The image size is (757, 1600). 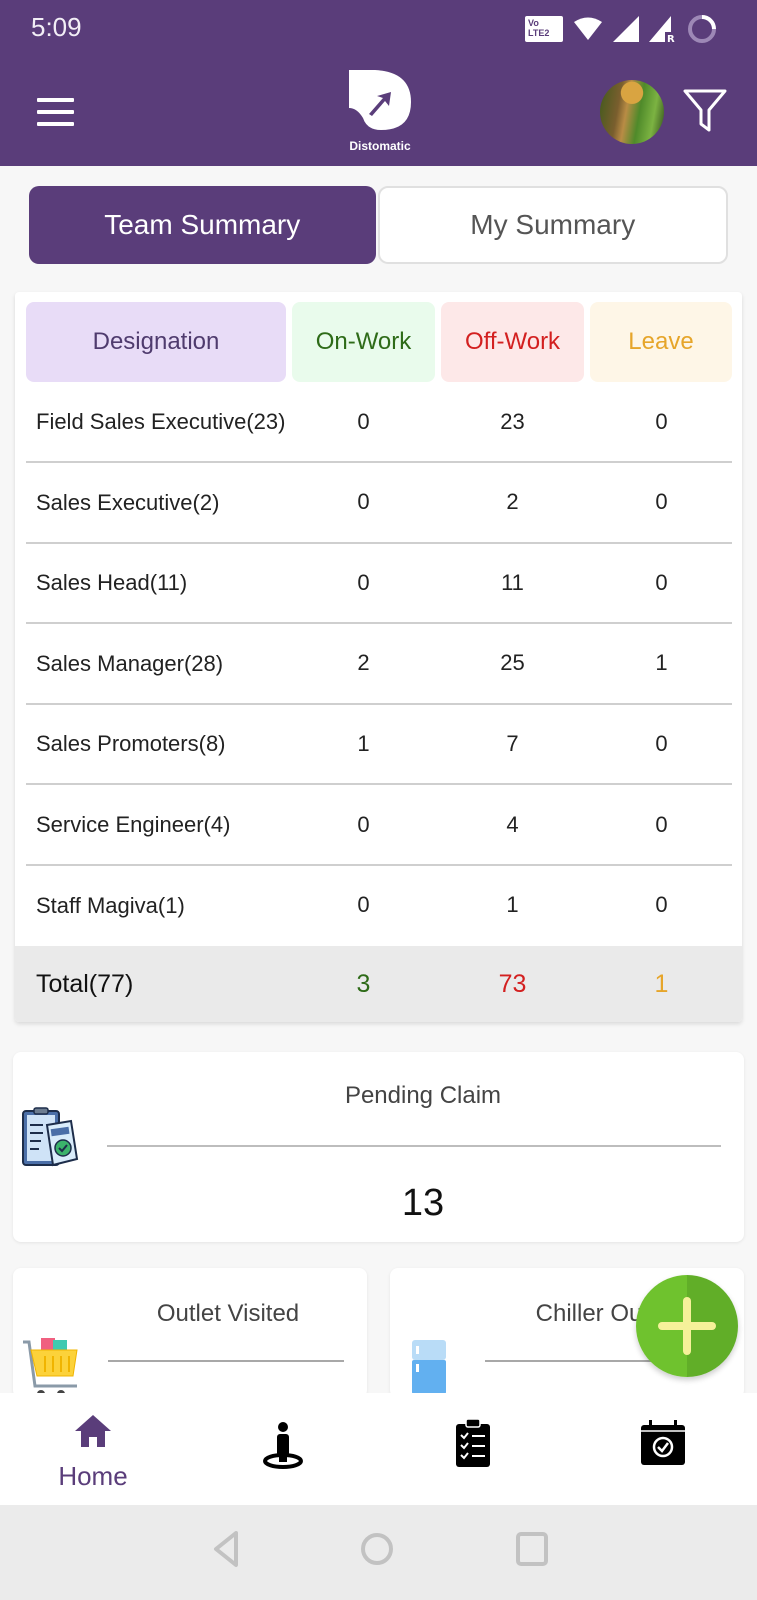 What do you see at coordinates (380, 146) in the screenshot?
I see `brand-name: Distomatic` at bounding box center [380, 146].